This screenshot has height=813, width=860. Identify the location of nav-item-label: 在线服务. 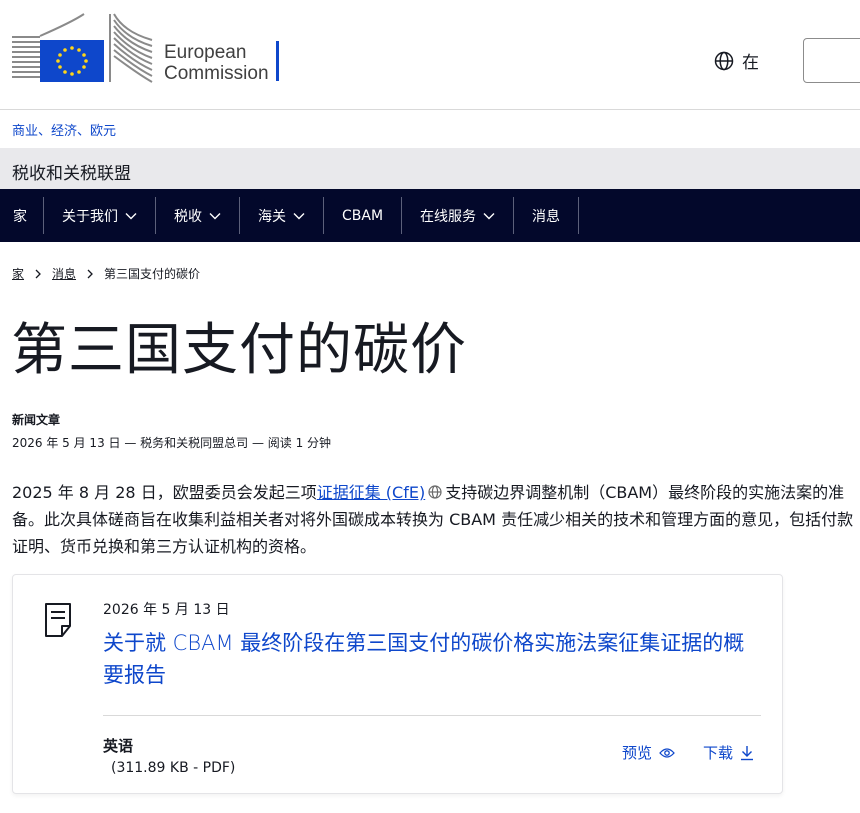
(448, 216).